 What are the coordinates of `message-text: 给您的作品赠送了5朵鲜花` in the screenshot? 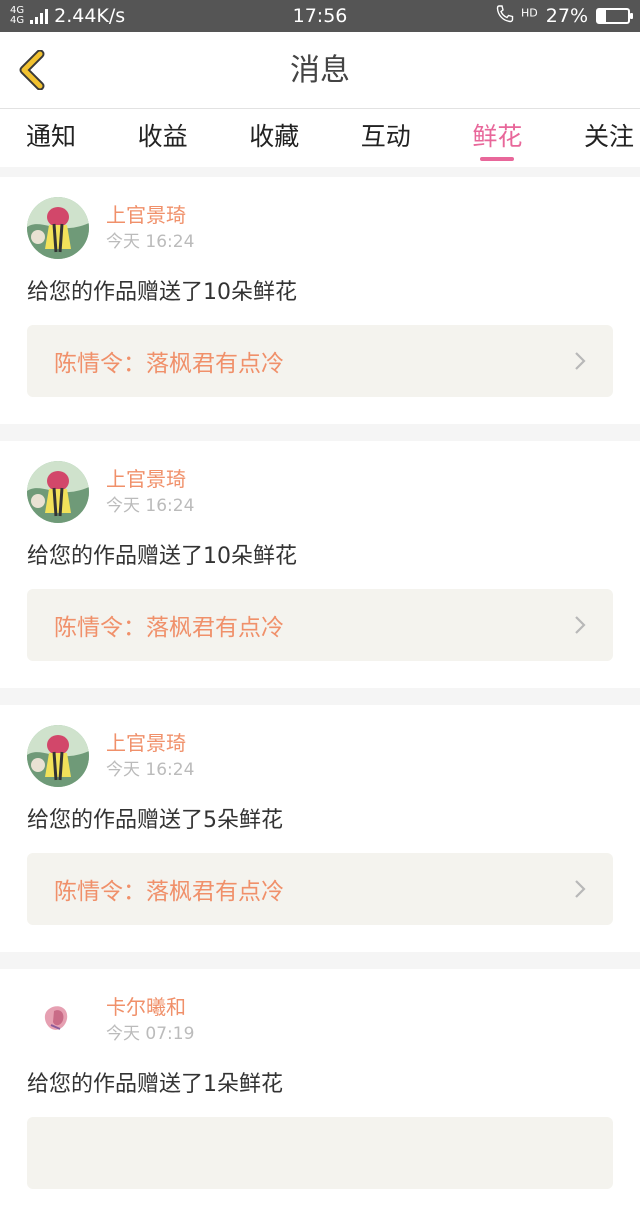 It's located at (155, 820).